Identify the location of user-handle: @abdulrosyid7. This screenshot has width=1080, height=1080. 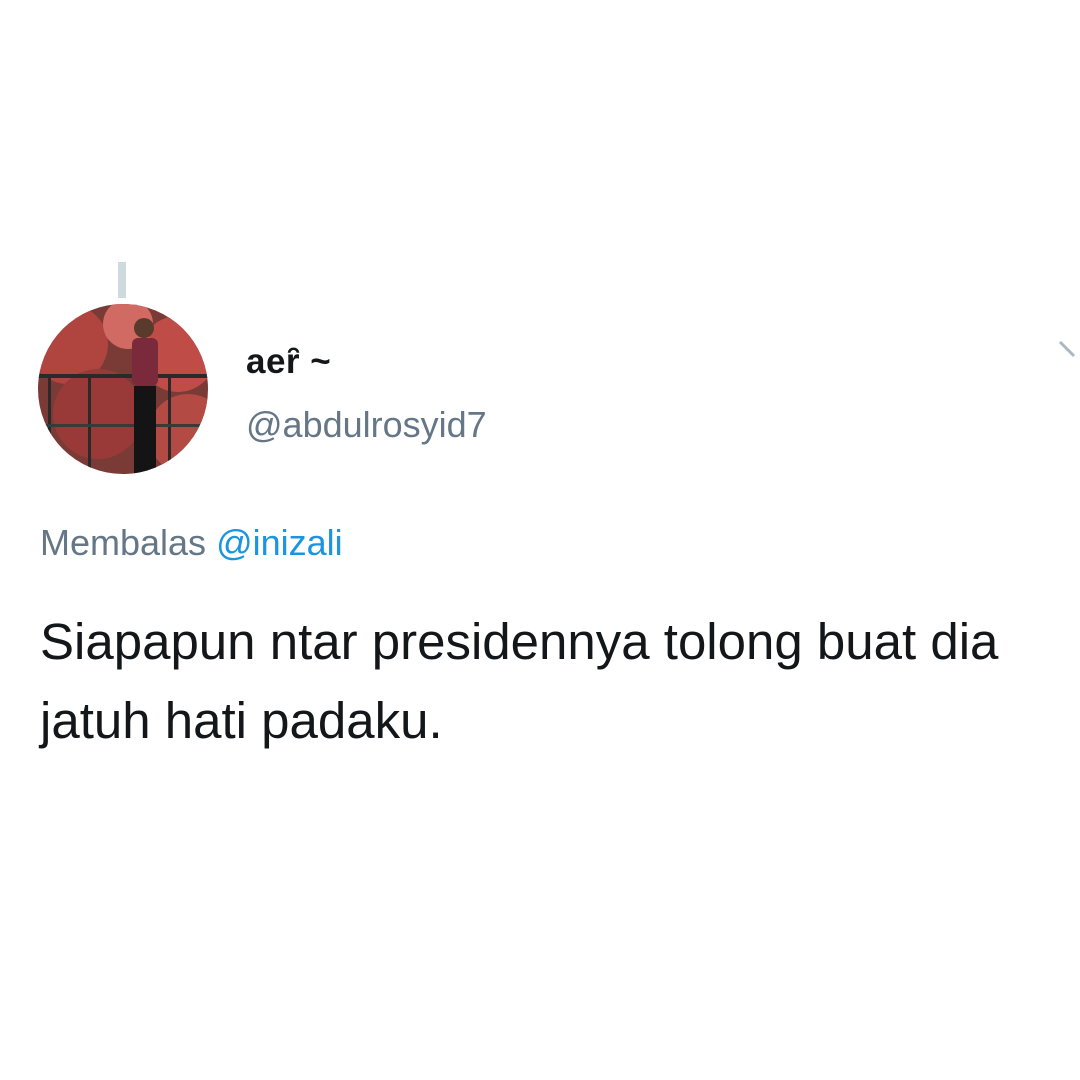
(366, 425).